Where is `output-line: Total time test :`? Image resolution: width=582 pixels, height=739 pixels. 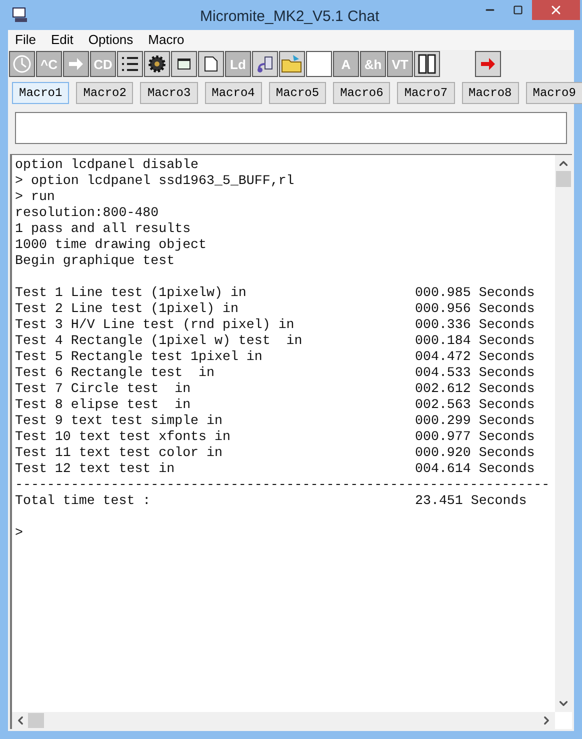
output-line: Total time test : is located at coordinates (83, 501).